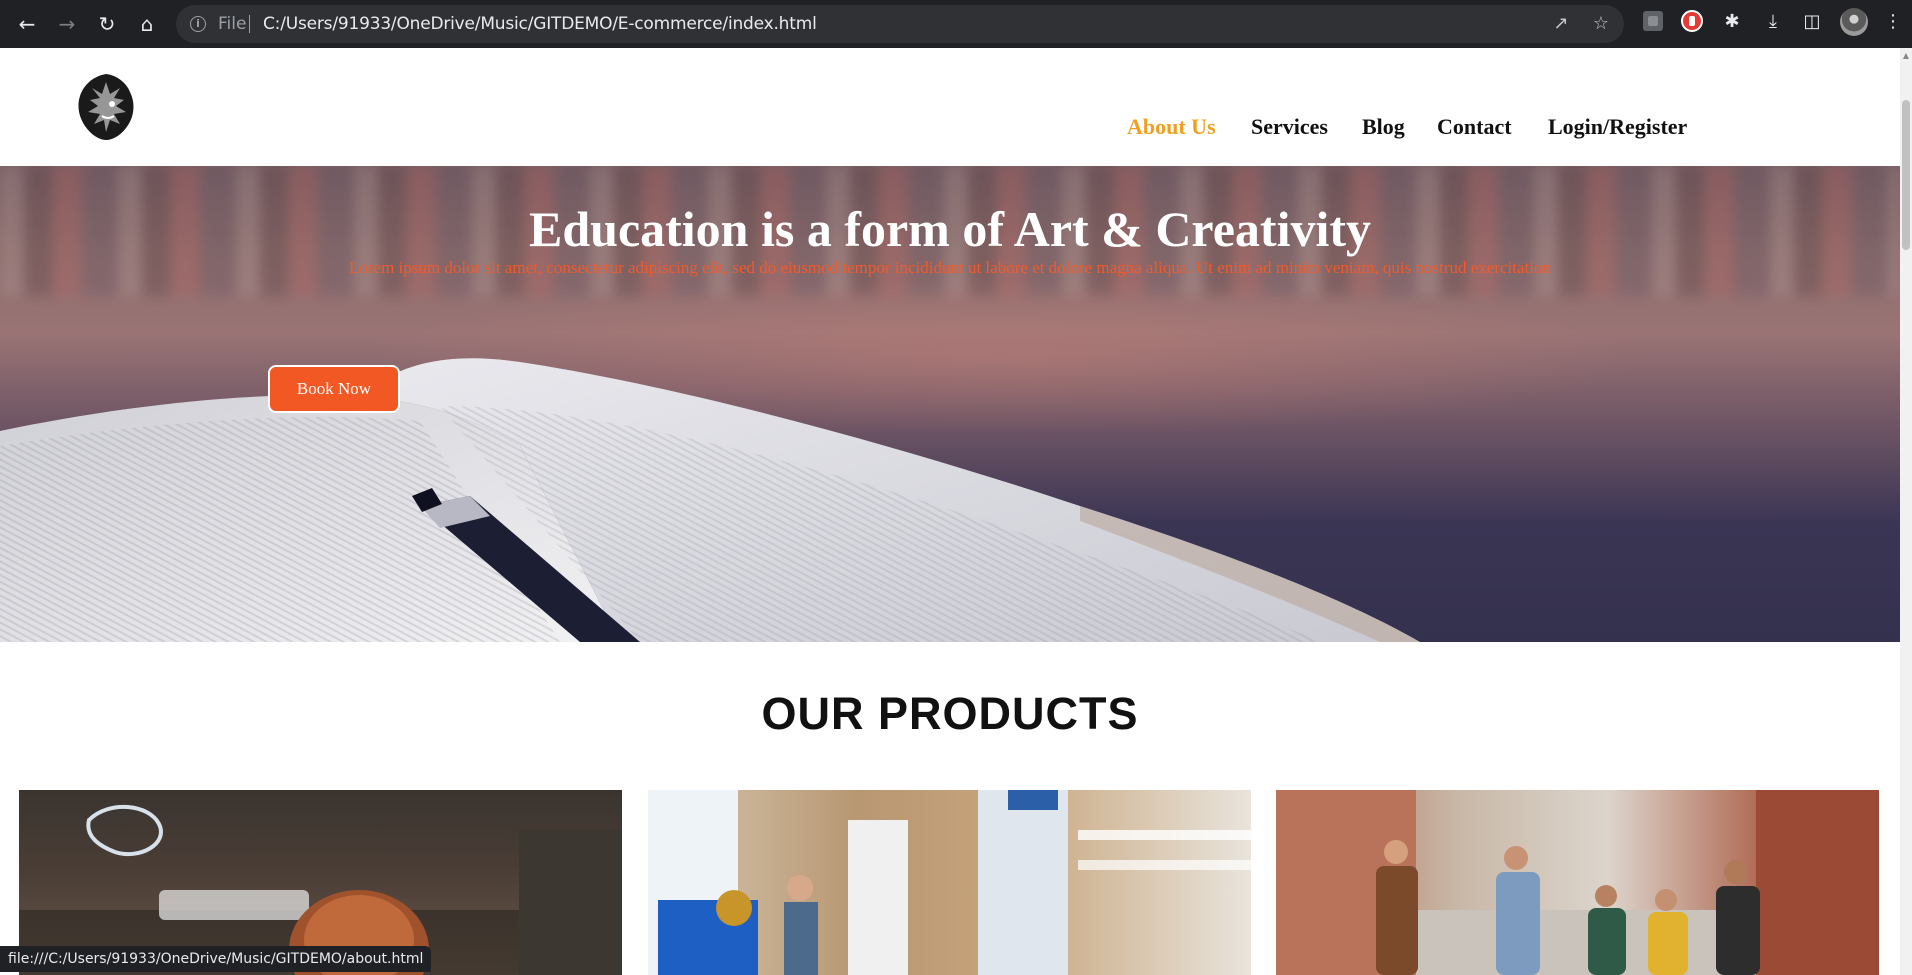 The image size is (1912, 975). I want to click on products-heading: OUR PRODUCTS, so click(950, 713).